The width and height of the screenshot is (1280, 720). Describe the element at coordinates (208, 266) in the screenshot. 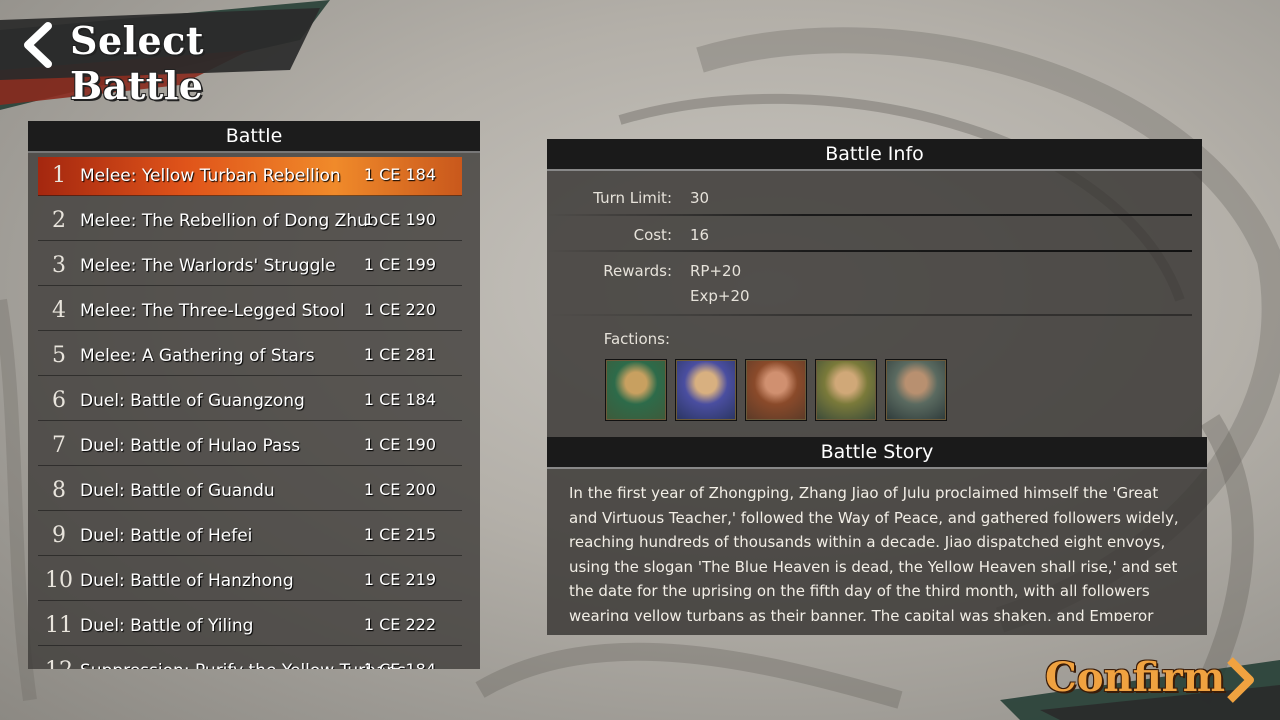

I see `battle-item-name: Melee: The Warlords' Struggle` at that location.